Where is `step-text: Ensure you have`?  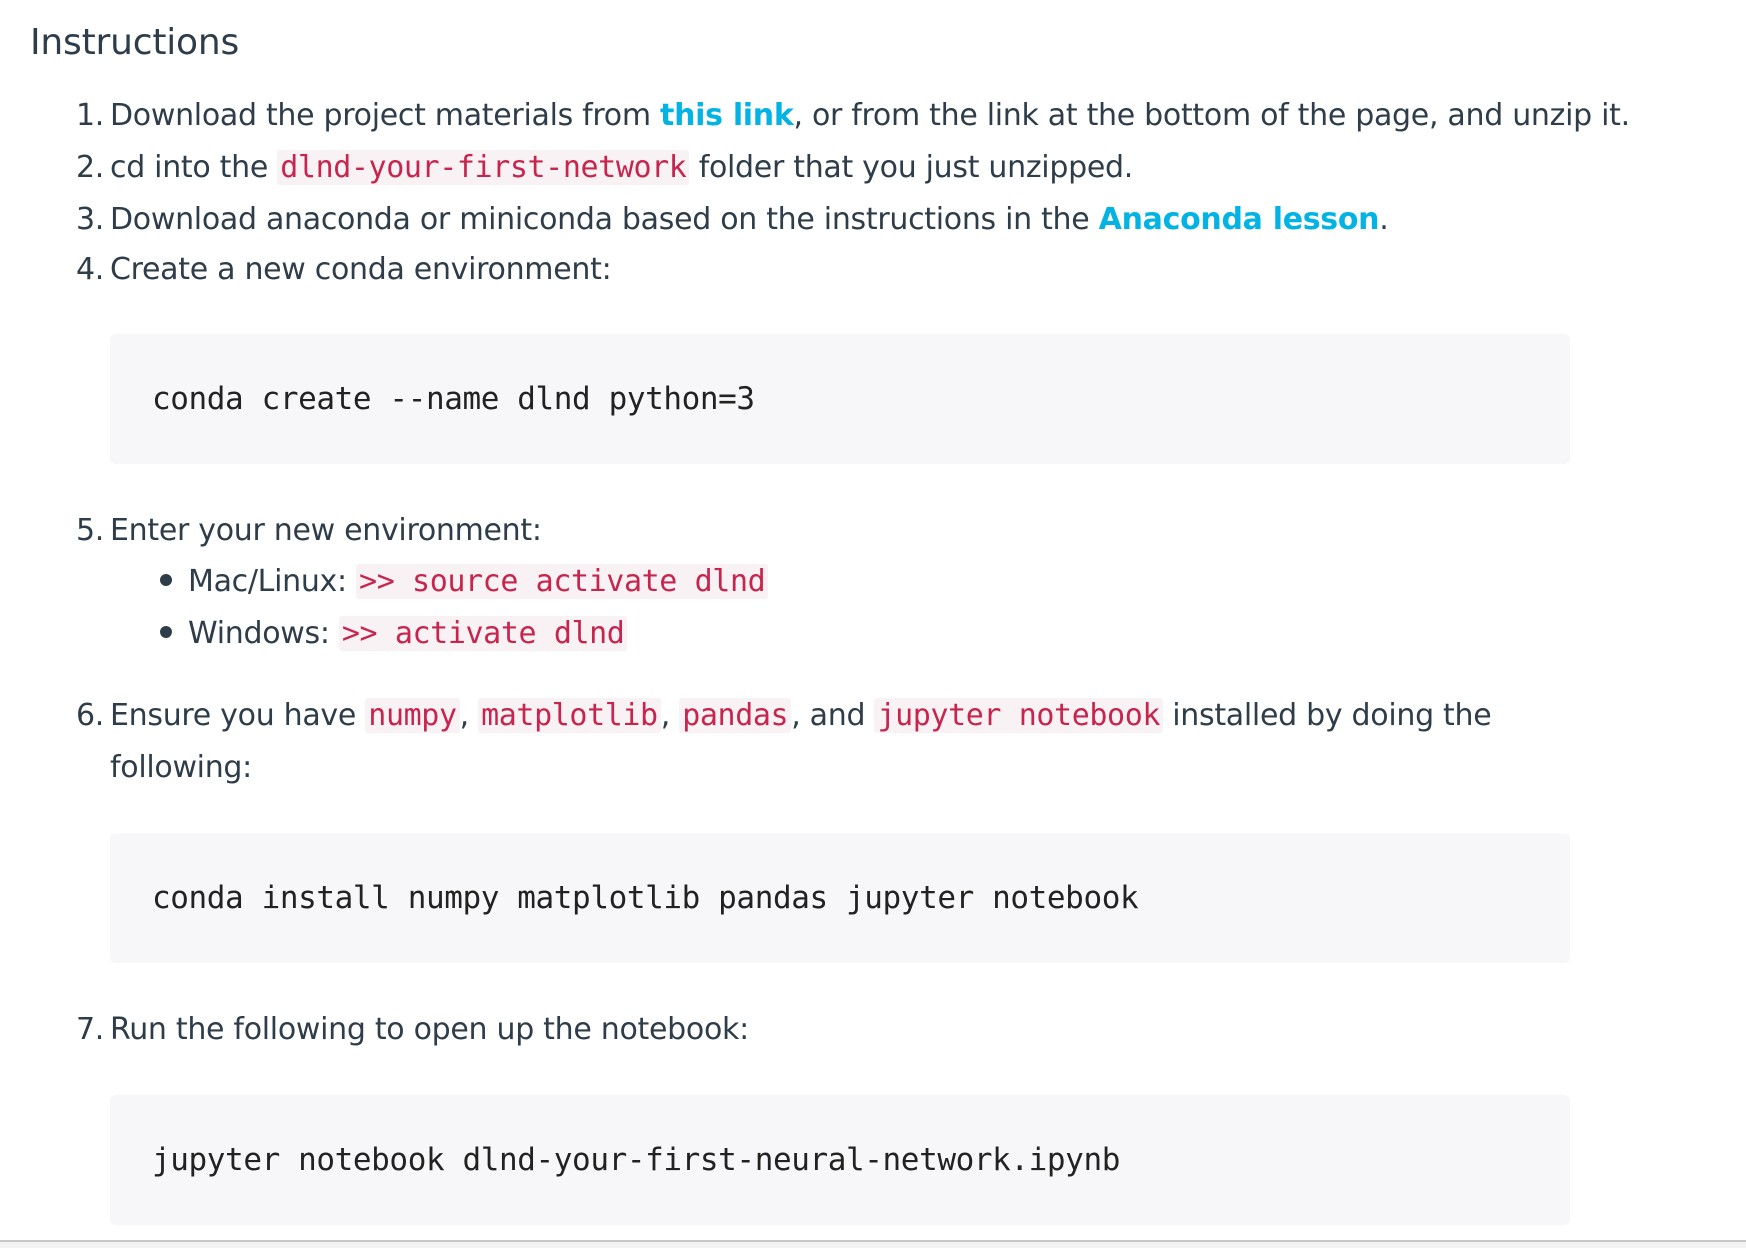
step-text: Ensure you have is located at coordinates (238, 715).